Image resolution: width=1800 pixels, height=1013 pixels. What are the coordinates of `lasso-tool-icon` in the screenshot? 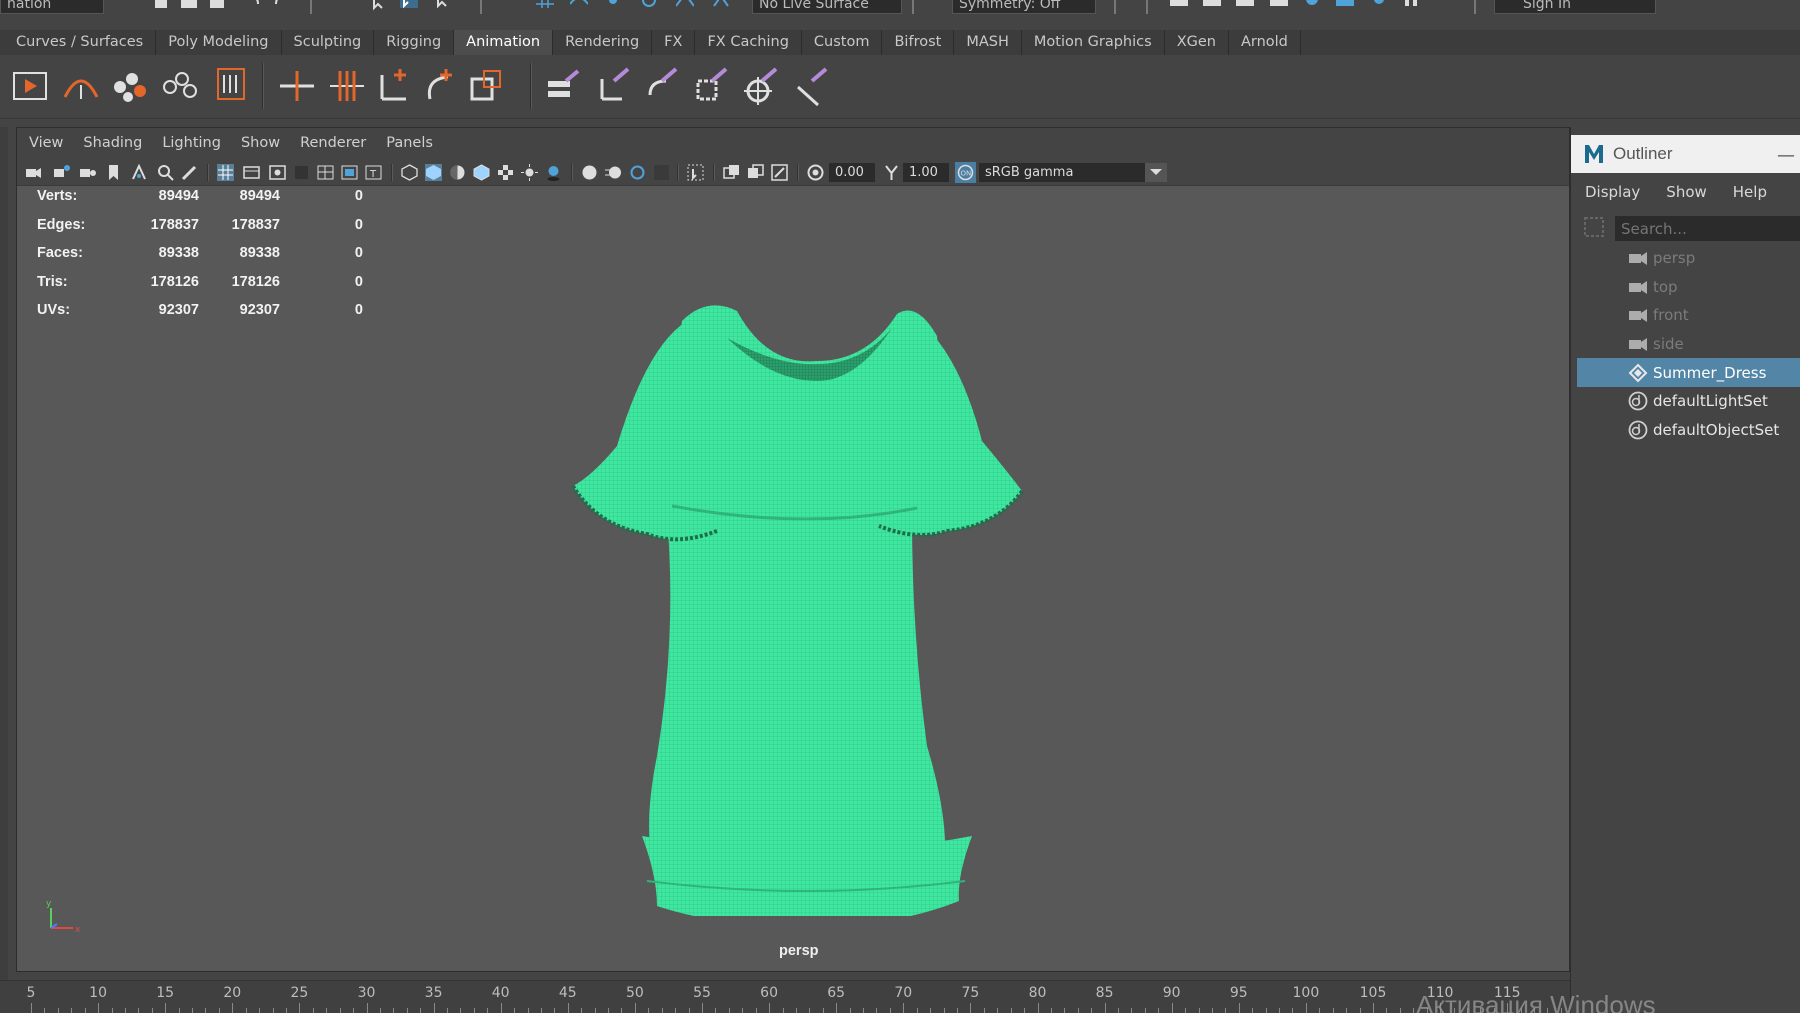 It's located at (409, 6).